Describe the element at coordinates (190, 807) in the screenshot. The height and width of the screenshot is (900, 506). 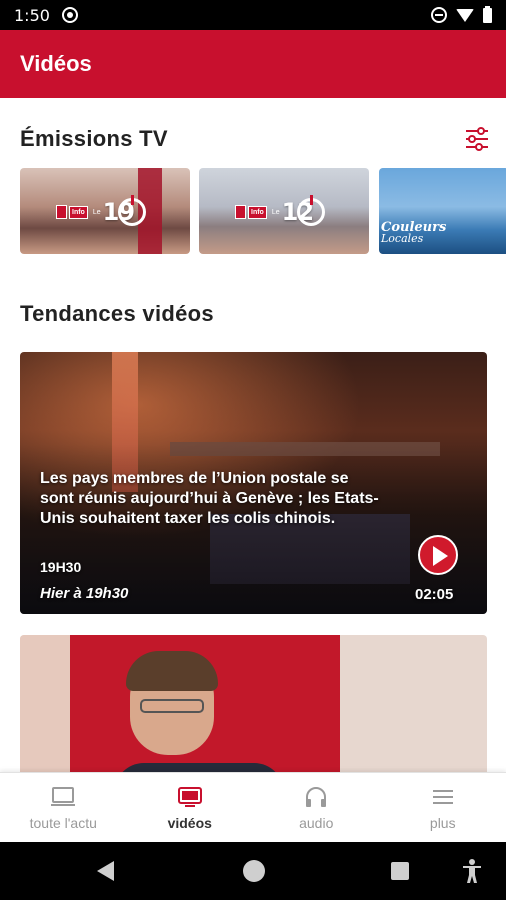
I see `nav-item-videos: vidéos` at that location.